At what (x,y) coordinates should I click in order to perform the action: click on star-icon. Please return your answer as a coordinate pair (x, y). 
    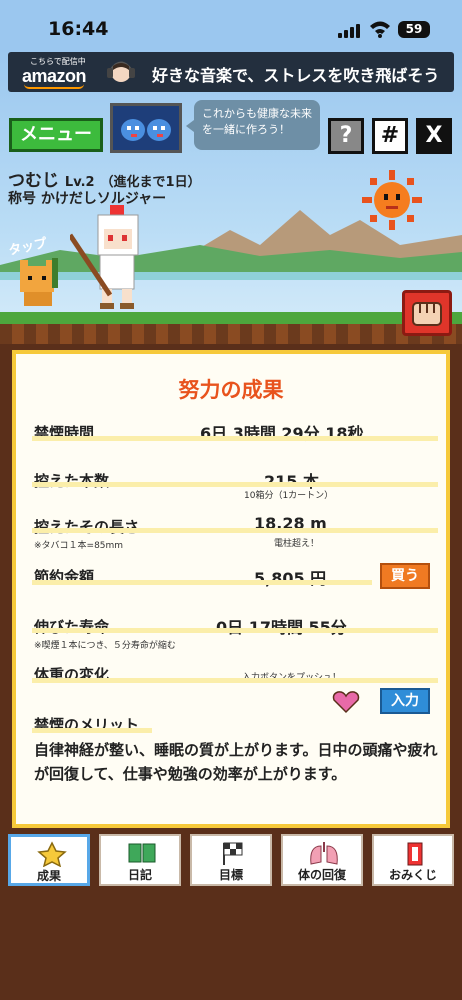
    Looking at the image, I should click on (52, 854).